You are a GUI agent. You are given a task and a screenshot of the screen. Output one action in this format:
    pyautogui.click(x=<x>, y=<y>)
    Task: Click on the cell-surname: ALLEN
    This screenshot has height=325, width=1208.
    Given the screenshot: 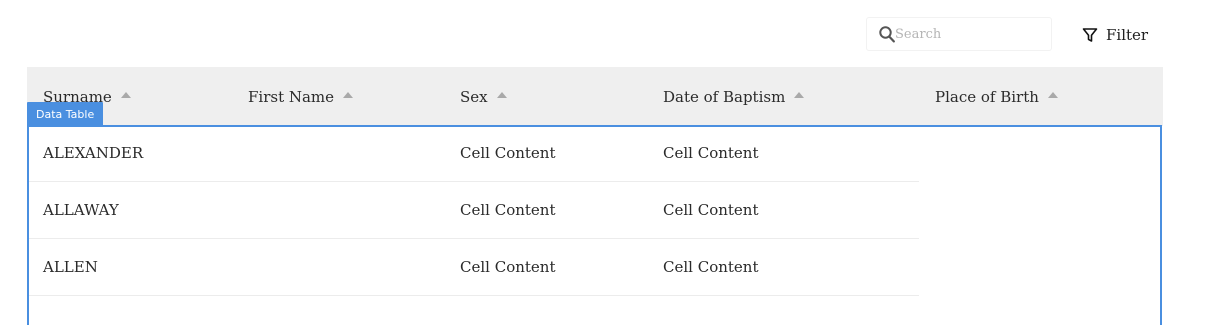 What is the action you would take?
    pyautogui.click(x=70, y=267)
    